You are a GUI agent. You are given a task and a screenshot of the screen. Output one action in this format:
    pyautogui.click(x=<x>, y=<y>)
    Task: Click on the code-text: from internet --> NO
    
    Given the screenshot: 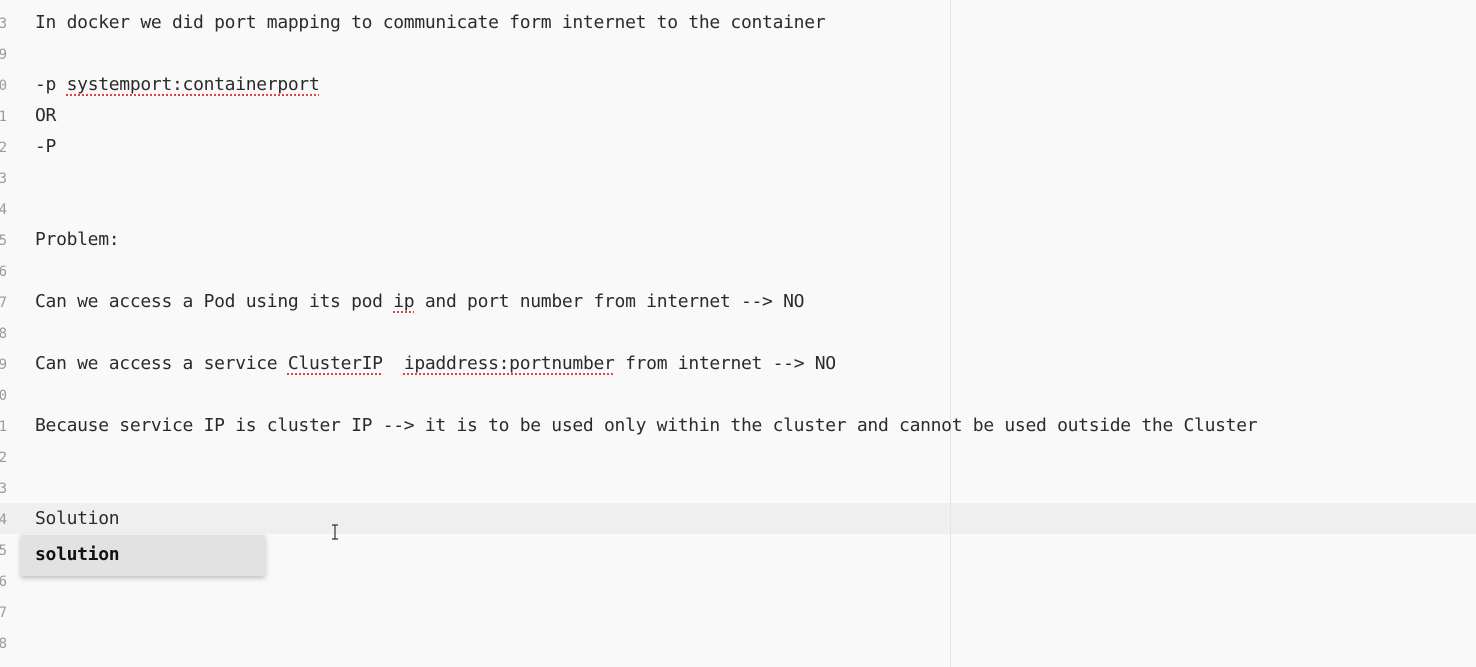 What is the action you would take?
    pyautogui.click(x=725, y=363)
    